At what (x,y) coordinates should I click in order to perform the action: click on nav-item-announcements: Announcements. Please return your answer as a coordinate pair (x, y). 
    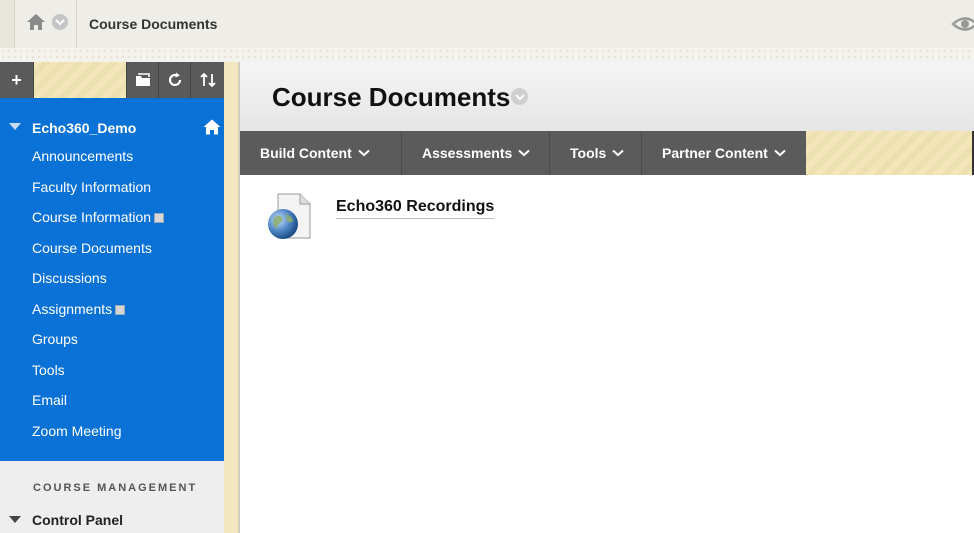
    Looking at the image, I should click on (82, 156).